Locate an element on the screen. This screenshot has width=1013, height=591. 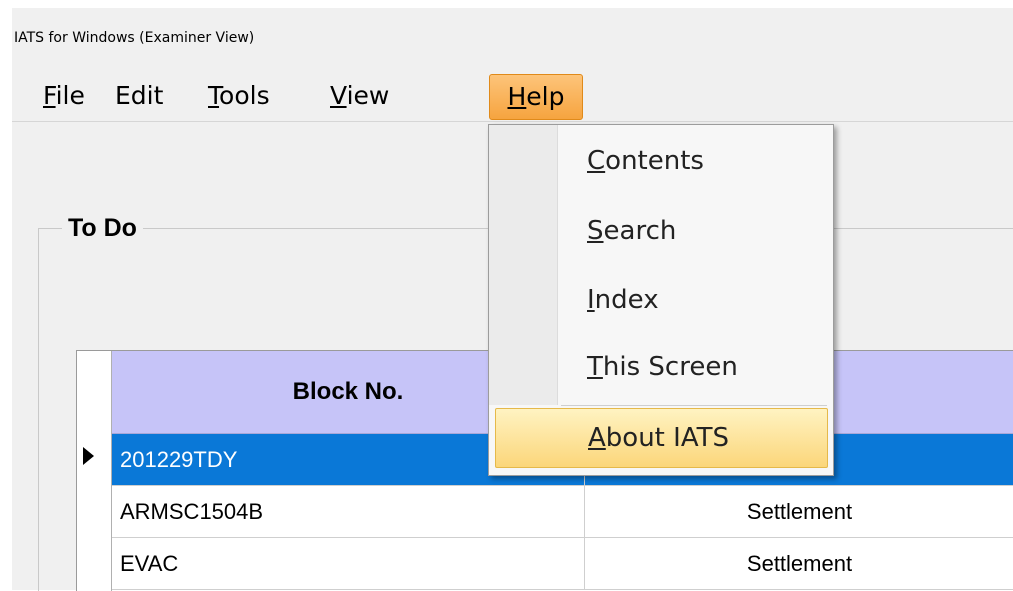
cell-block-no: EVAC is located at coordinates (149, 563).